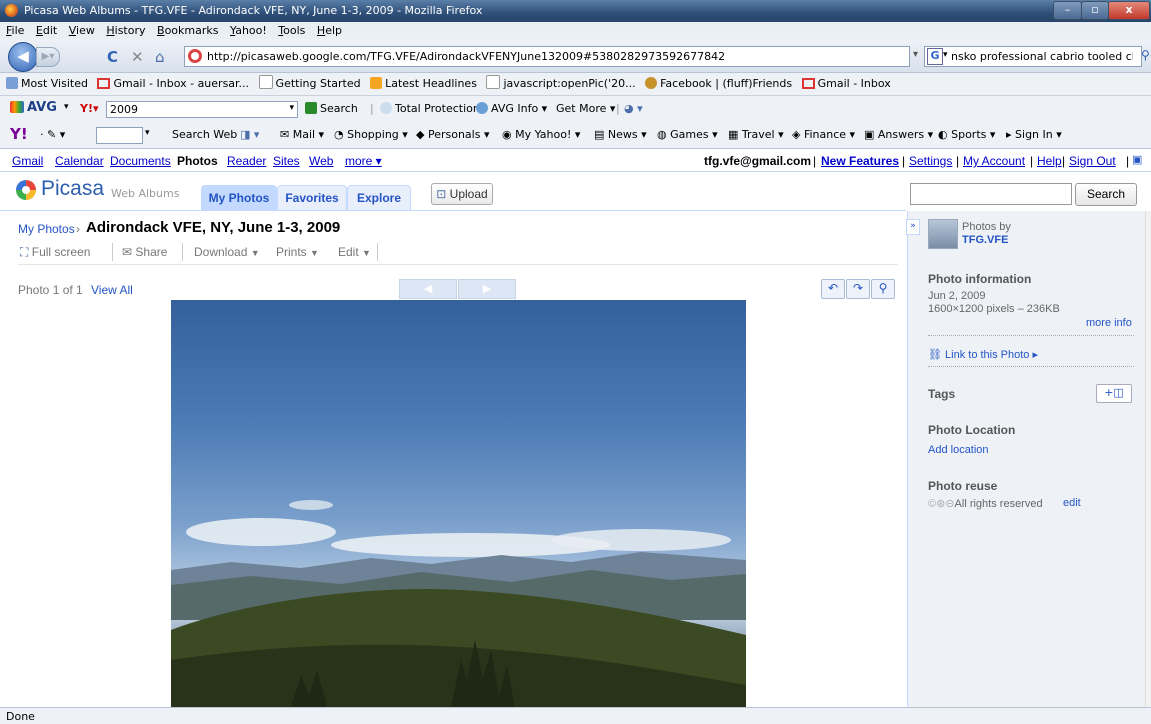 This screenshot has height=724, width=1151. What do you see at coordinates (82, 30) in the screenshot?
I see `menu-view: View` at bounding box center [82, 30].